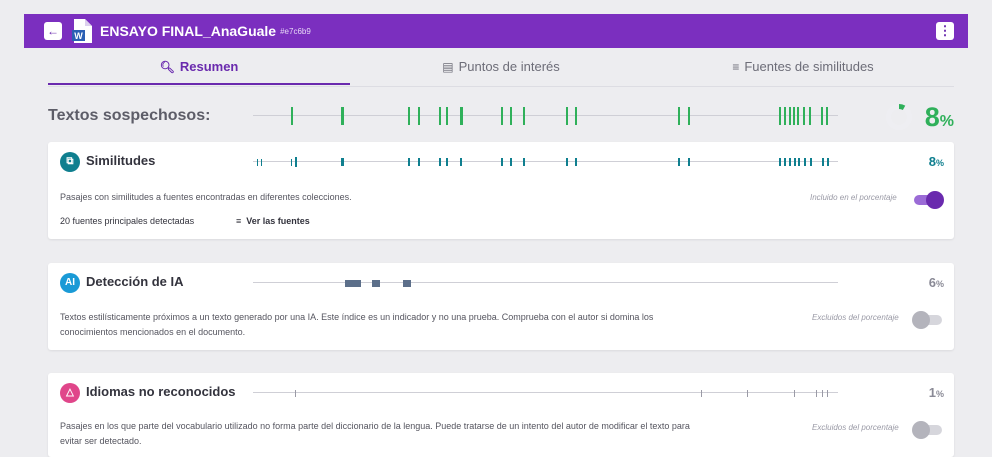 The height and width of the screenshot is (457, 992). What do you see at coordinates (545, 162) in the screenshot?
I see `similitudes-timeline` at bounding box center [545, 162].